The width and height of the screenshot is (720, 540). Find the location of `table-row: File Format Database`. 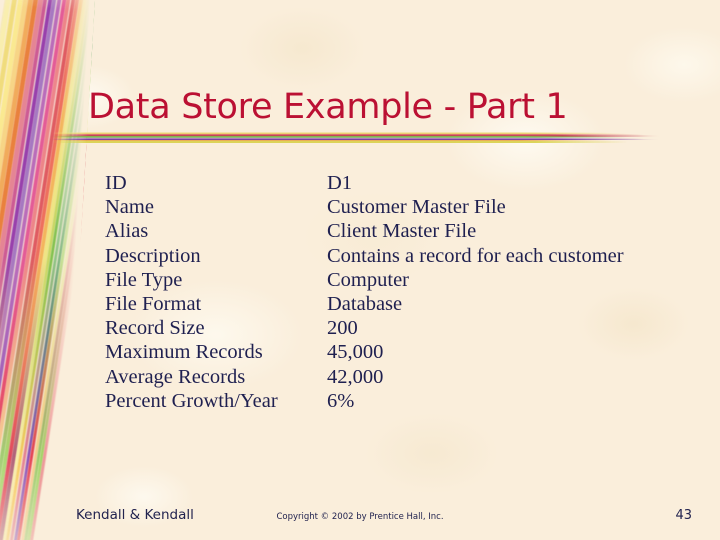

table-row: File Format Database is located at coordinates (405, 305).